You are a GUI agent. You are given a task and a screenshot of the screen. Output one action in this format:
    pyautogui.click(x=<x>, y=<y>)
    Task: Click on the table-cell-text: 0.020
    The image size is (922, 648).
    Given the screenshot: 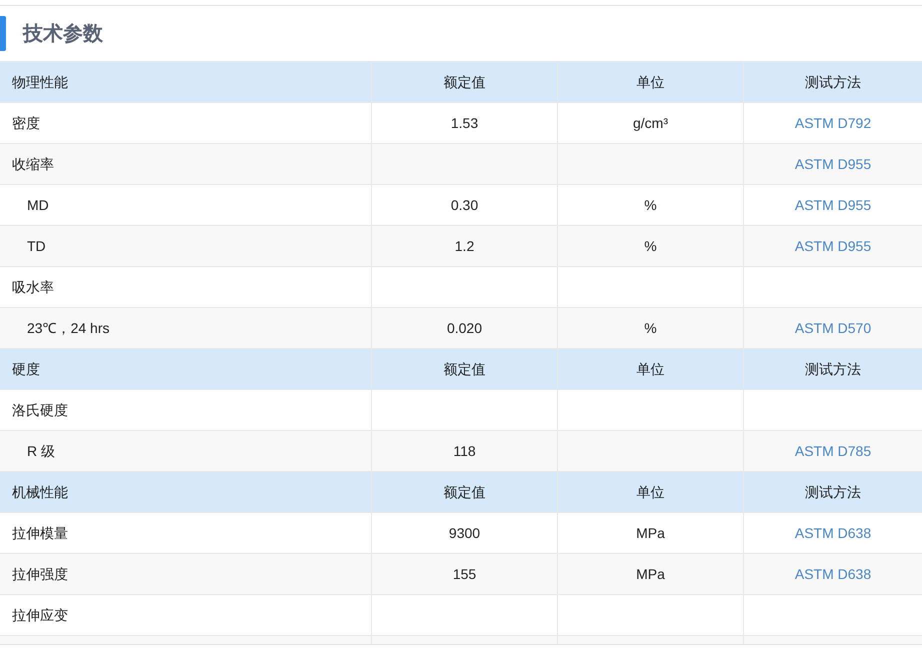 What is the action you would take?
    pyautogui.click(x=464, y=328)
    